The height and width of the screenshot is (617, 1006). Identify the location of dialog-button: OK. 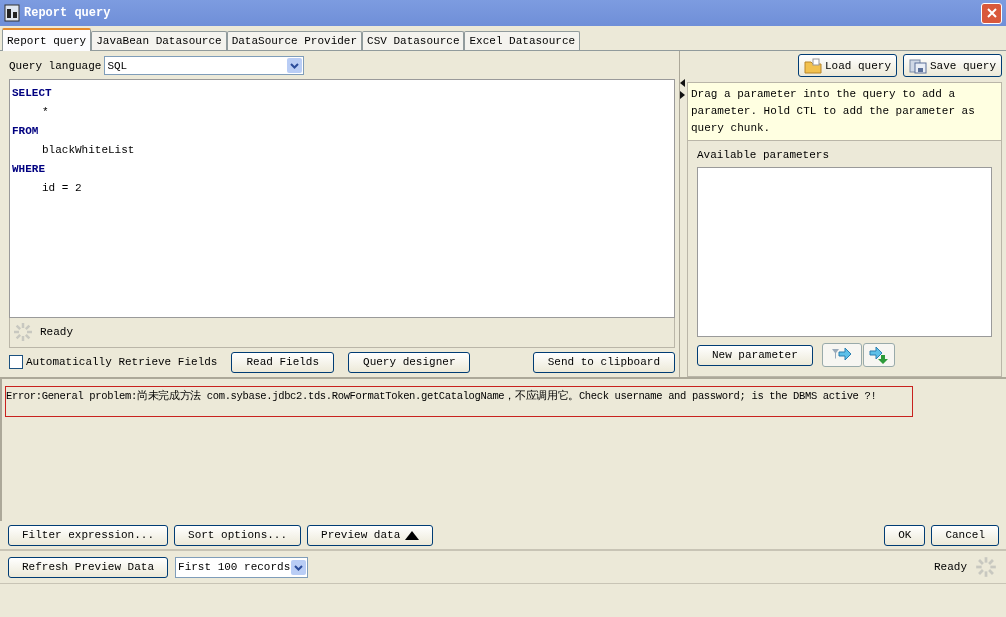
(905, 535).